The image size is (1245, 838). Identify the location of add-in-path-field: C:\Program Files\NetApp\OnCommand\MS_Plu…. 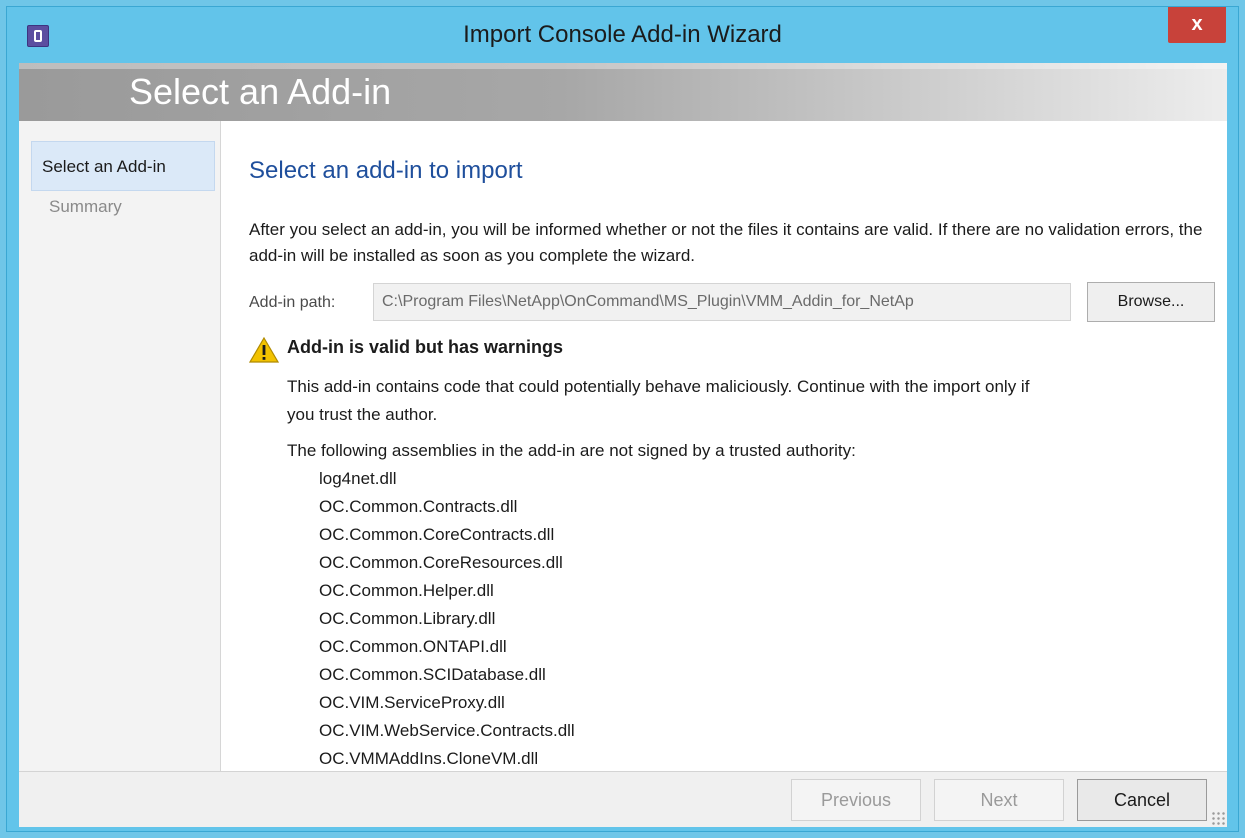
(722, 302).